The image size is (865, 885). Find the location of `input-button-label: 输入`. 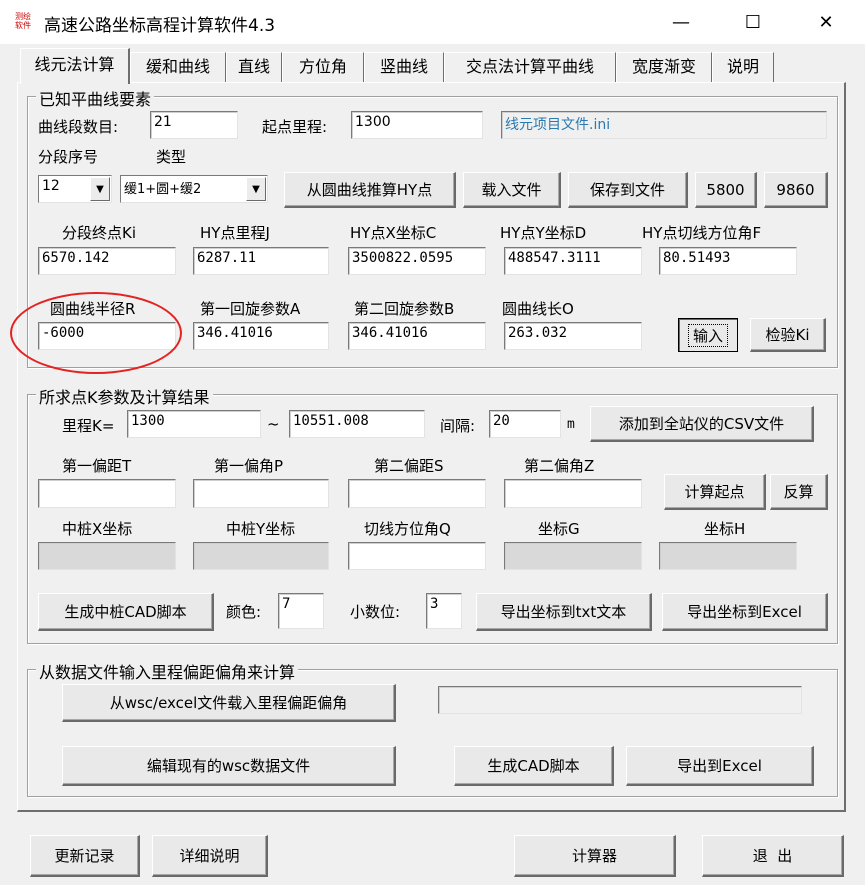

input-button-label: 输入 is located at coordinates (707, 335).